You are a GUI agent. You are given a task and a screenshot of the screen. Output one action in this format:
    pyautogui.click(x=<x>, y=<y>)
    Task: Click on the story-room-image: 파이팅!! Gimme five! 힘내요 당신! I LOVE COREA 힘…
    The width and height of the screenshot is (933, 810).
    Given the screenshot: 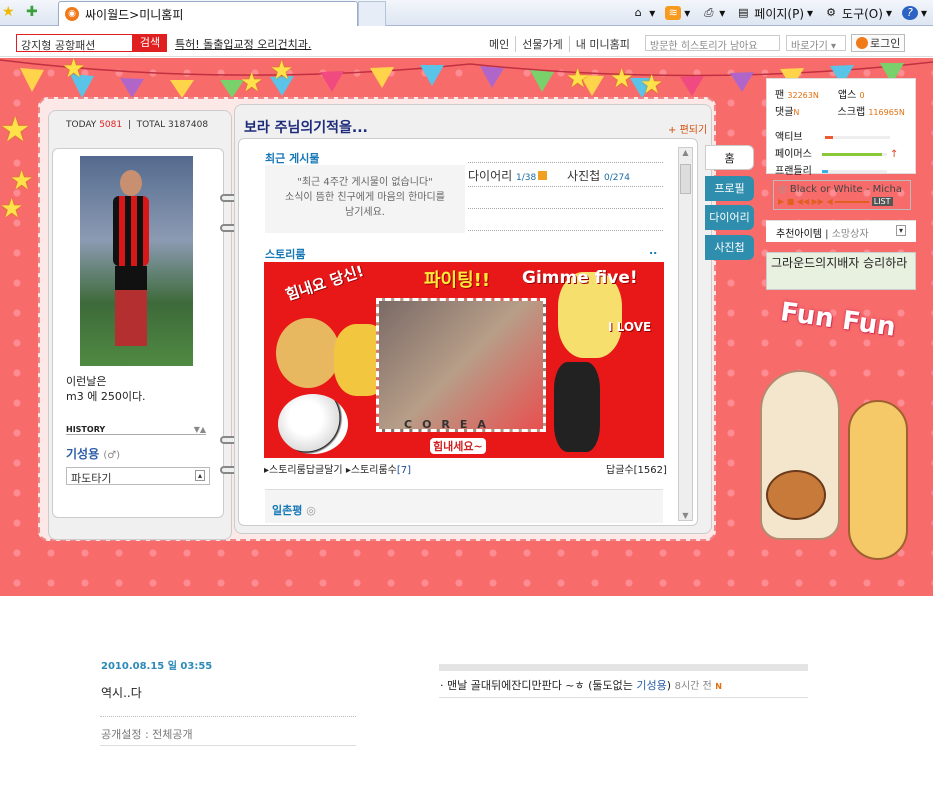 What is the action you would take?
    pyautogui.click(x=464, y=360)
    